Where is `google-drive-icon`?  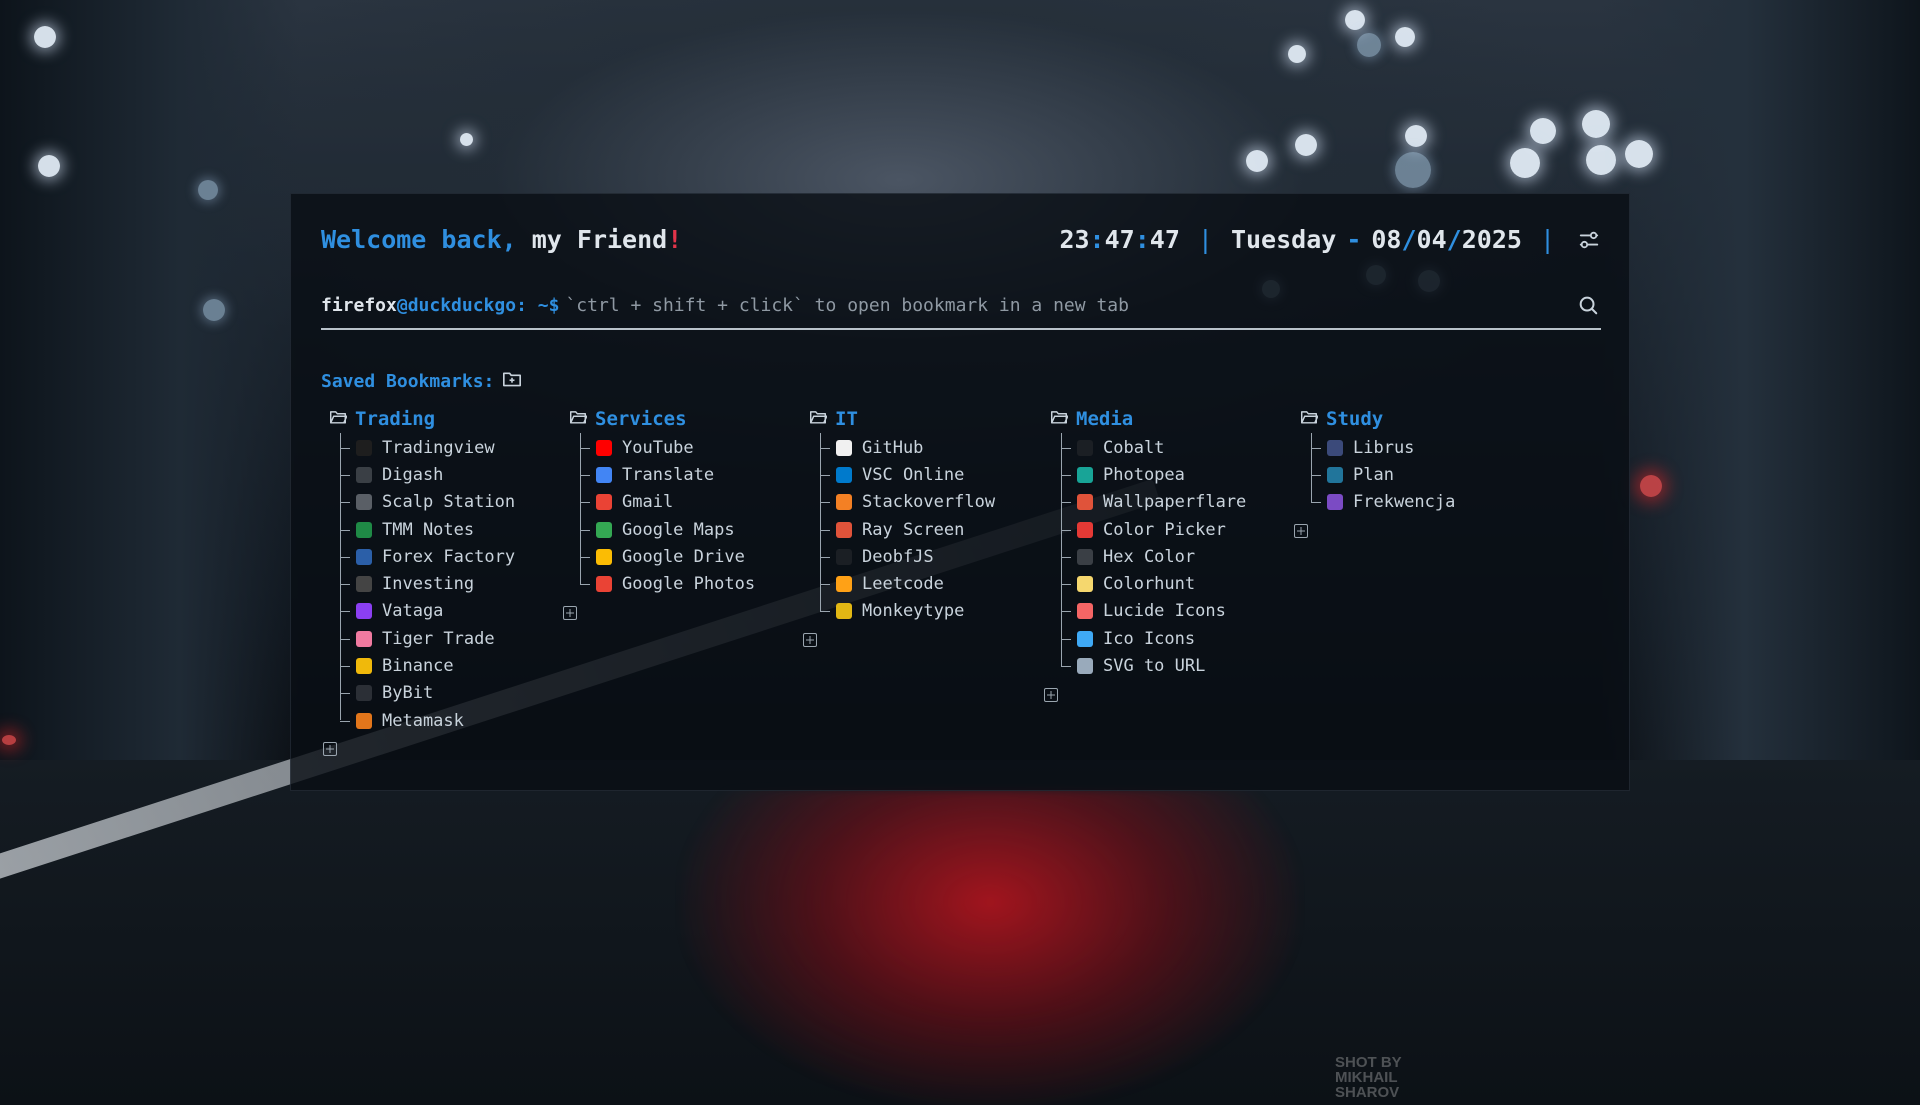
google-drive-icon is located at coordinates (604, 556).